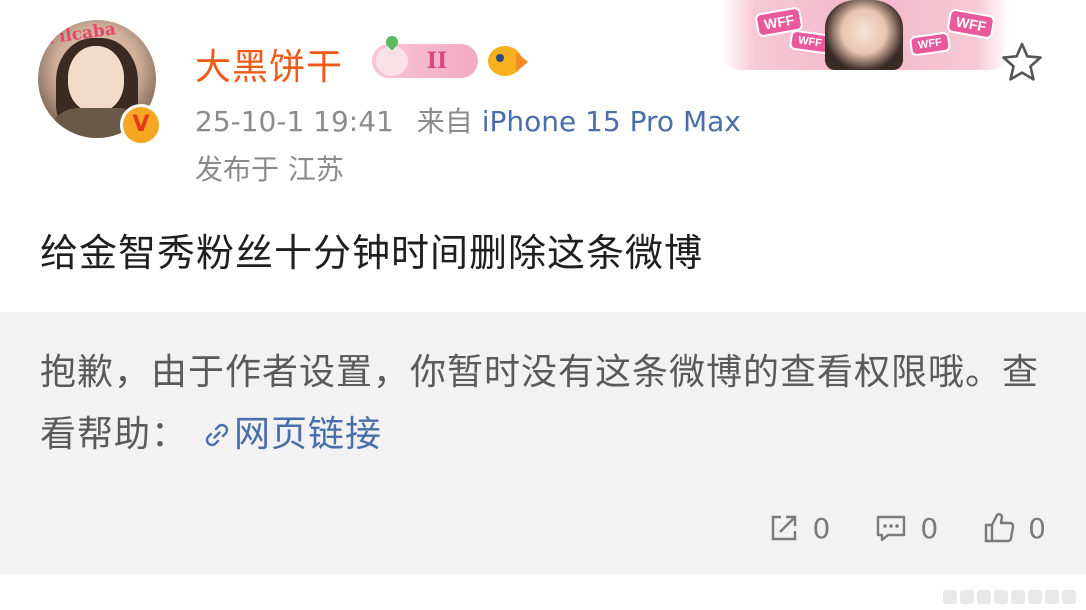  Describe the element at coordinates (783, 528) in the screenshot. I see `repost-icon` at that location.